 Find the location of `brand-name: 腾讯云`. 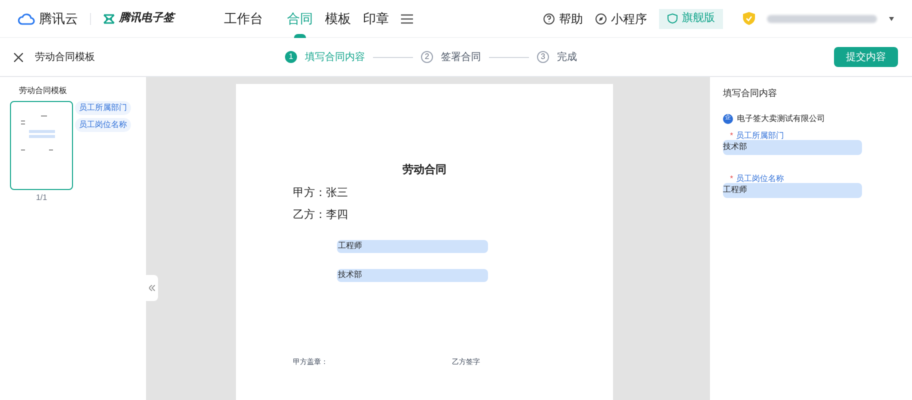

brand-name: 腾讯云 is located at coordinates (58, 19).